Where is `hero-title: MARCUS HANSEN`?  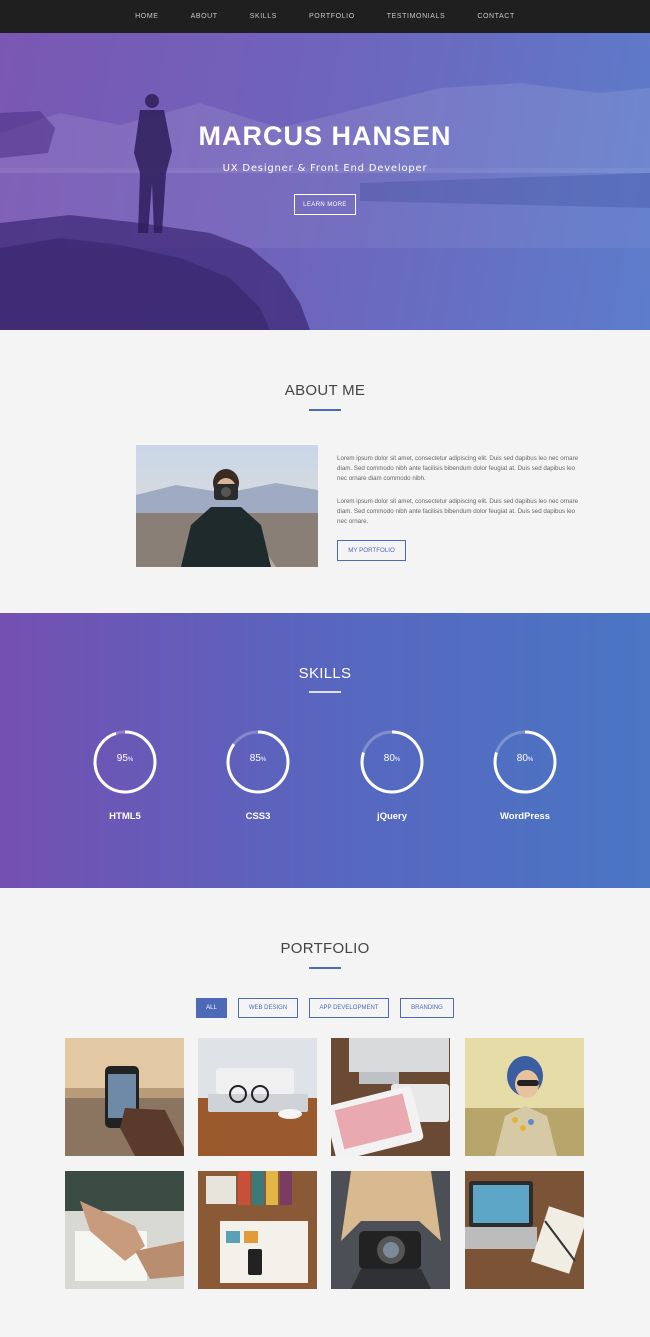
hero-title: MARCUS HANSEN is located at coordinates (325, 136).